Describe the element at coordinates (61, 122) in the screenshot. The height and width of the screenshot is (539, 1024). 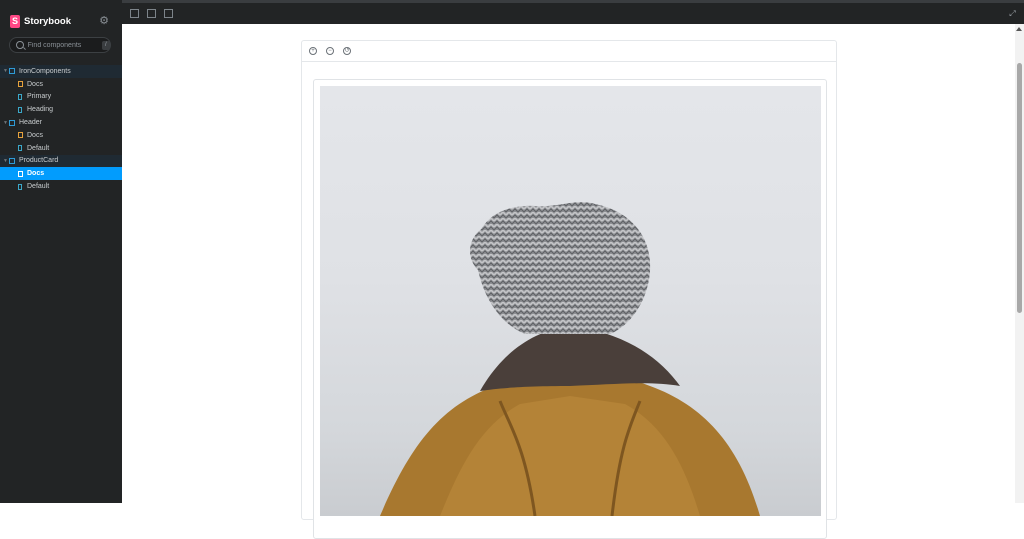
I see `tree-group-header: ▼ Header` at that location.